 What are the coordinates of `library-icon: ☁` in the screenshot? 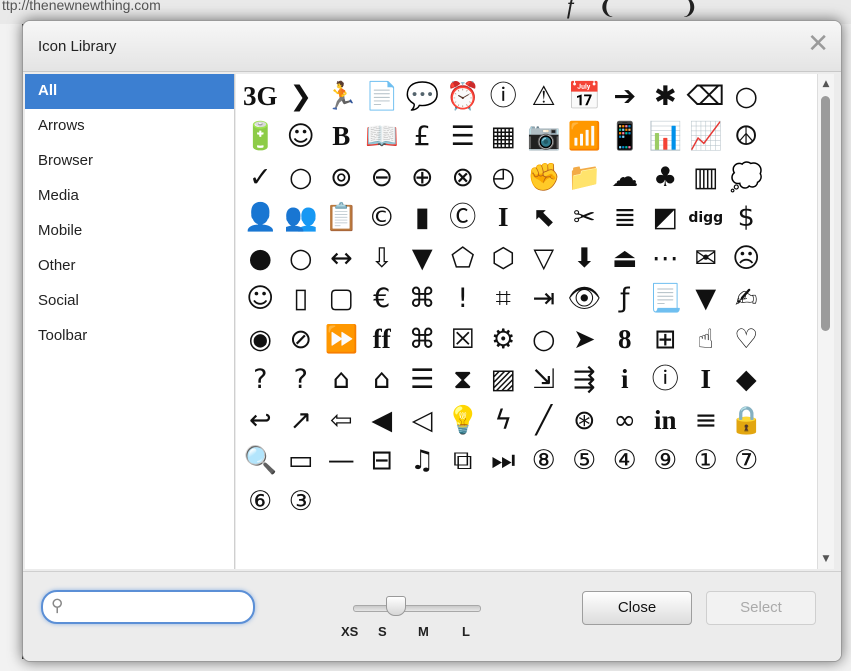 It's located at (625, 177).